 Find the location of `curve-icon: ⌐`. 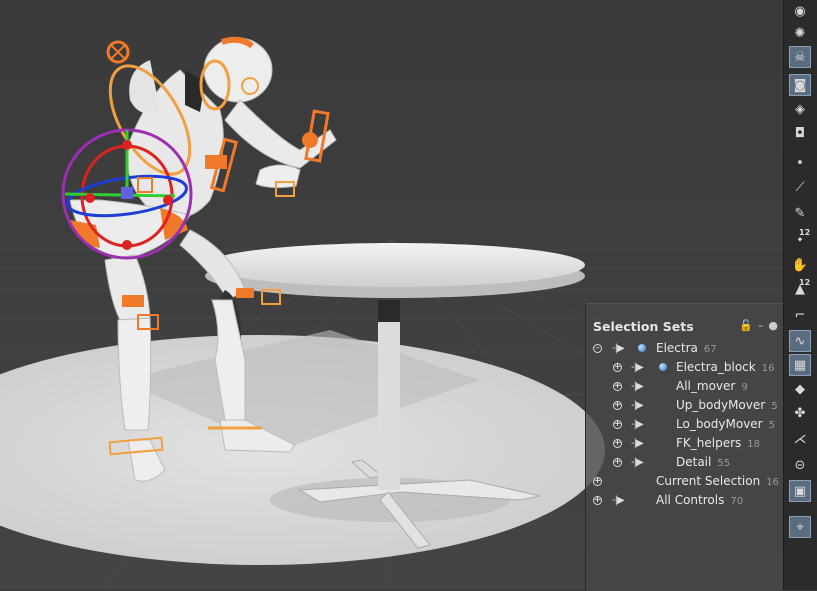

curve-icon: ⌐ is located at coordinates (800, 315).